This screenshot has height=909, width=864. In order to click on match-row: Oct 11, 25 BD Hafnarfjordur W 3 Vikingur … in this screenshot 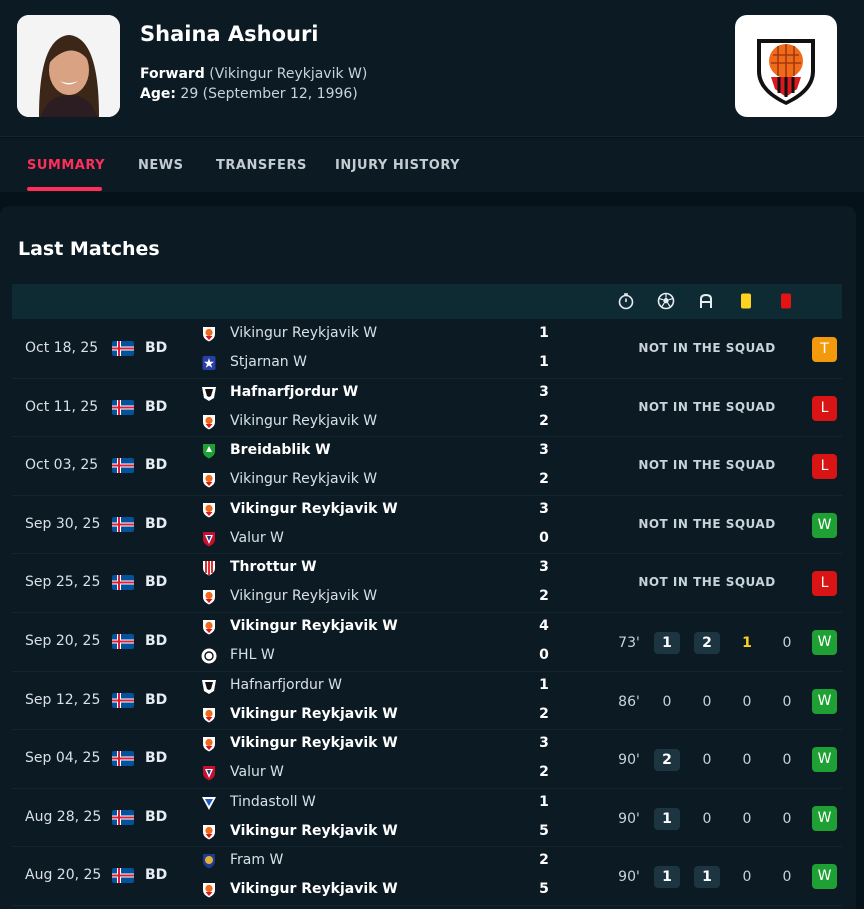, I will do `click(427, 408)`.